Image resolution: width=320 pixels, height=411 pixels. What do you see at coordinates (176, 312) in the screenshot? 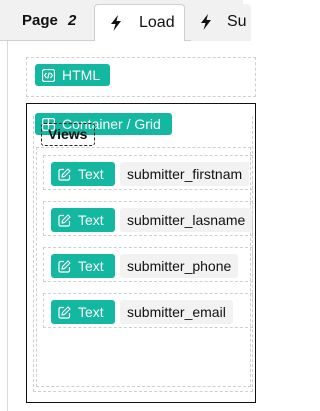
I see `field-name: submitter_email` at bounding box center [176, 312].